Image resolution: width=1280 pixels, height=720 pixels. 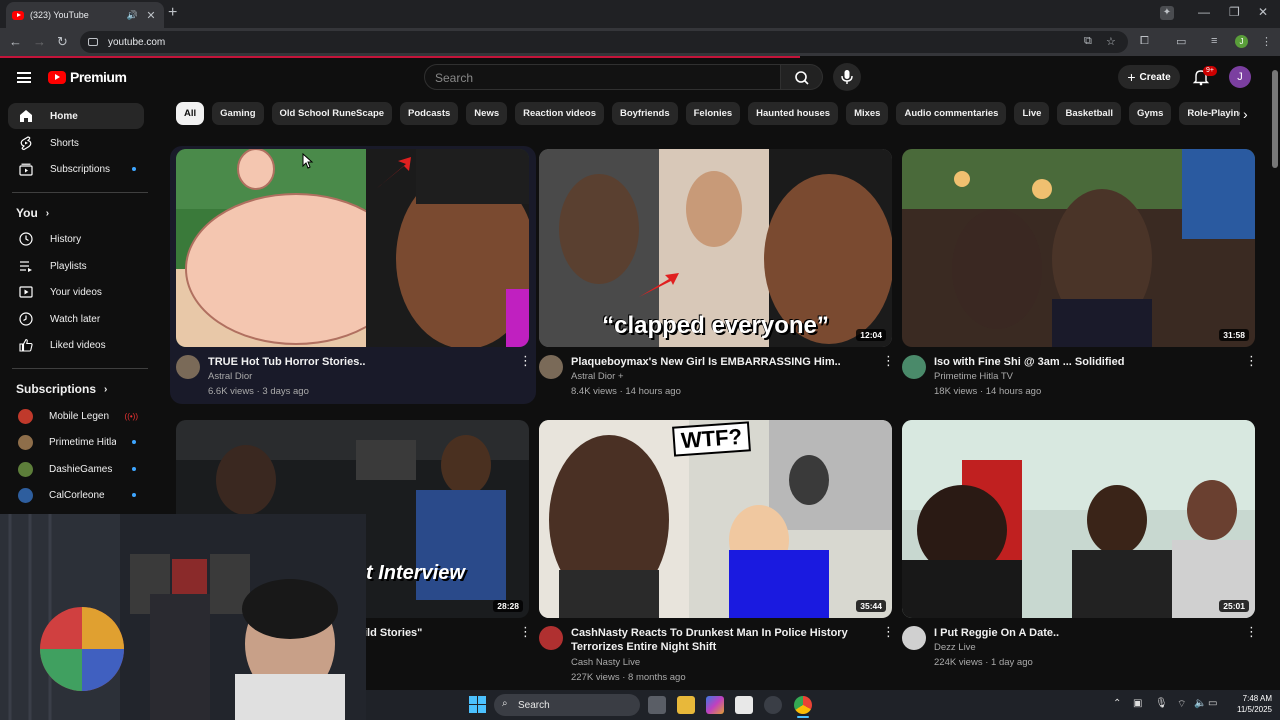 I want to click on chip-felonies: Felonies, so click(x=713, y=113).